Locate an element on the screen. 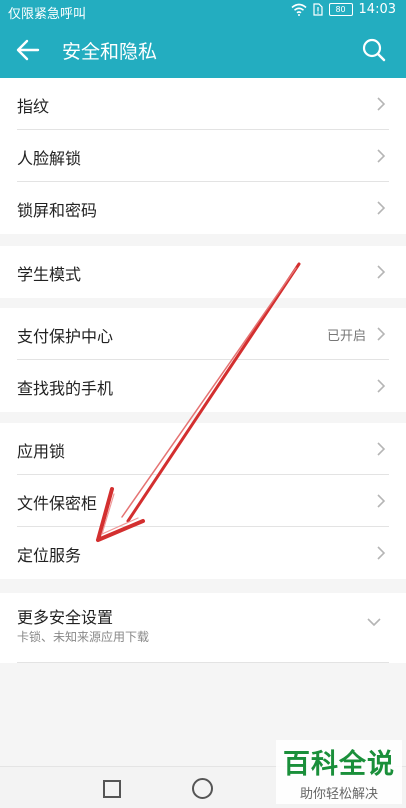 This screenshot has height=808, width=406. watermark-subtitle: 助你轻松解决 is located at coordinates (338, 794).